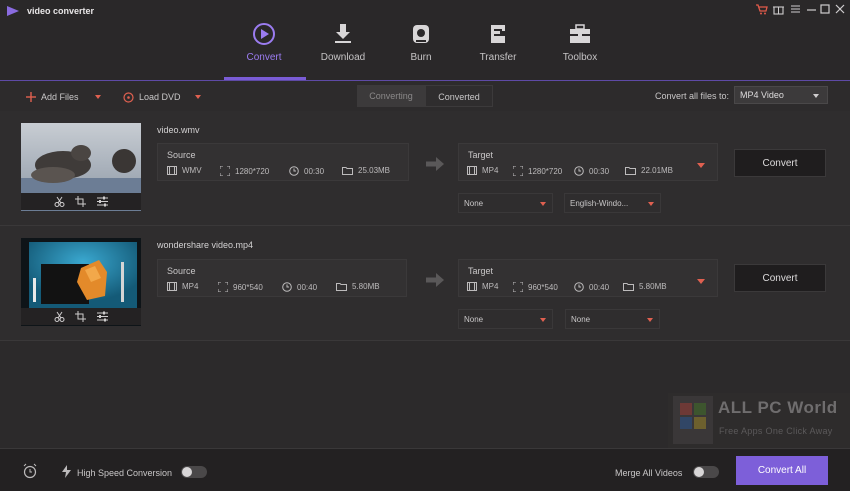  Describe the element at coordinates (581, 319) in the screenshot. I see `audio-track-select-value: None` at that location.